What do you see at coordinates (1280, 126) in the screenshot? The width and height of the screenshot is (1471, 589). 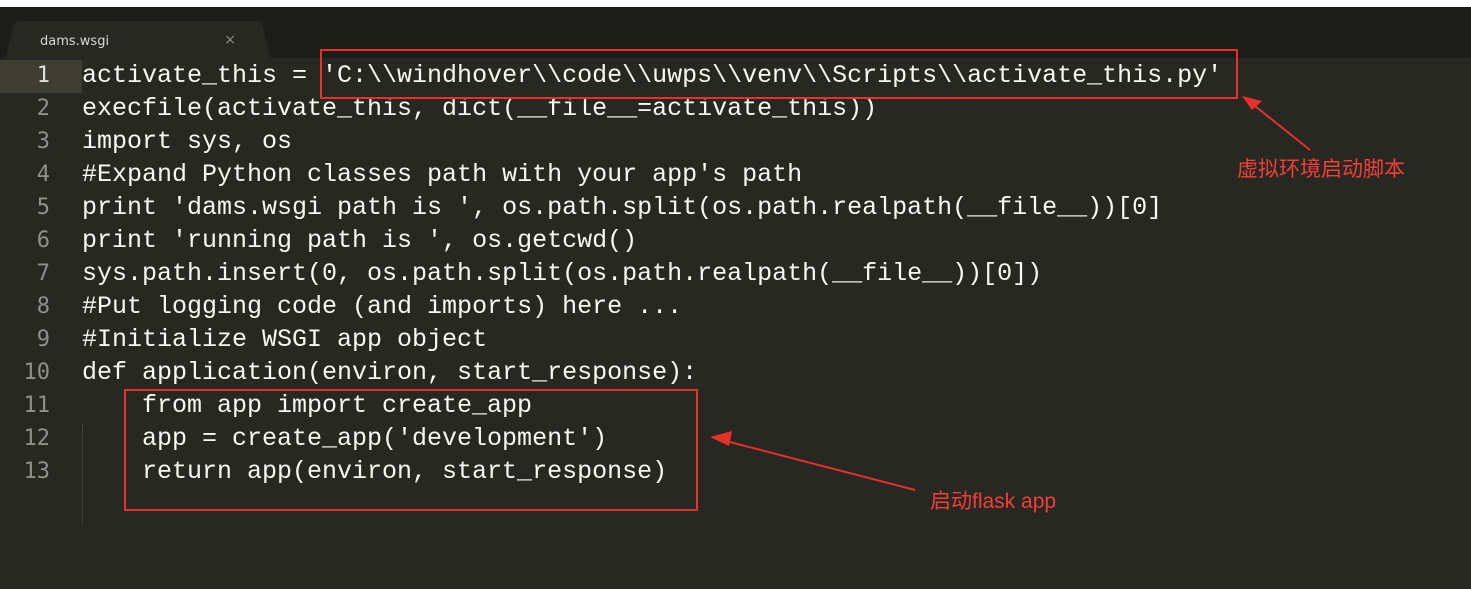 I see `venv-arrow` at bounding box center [1280, 126].